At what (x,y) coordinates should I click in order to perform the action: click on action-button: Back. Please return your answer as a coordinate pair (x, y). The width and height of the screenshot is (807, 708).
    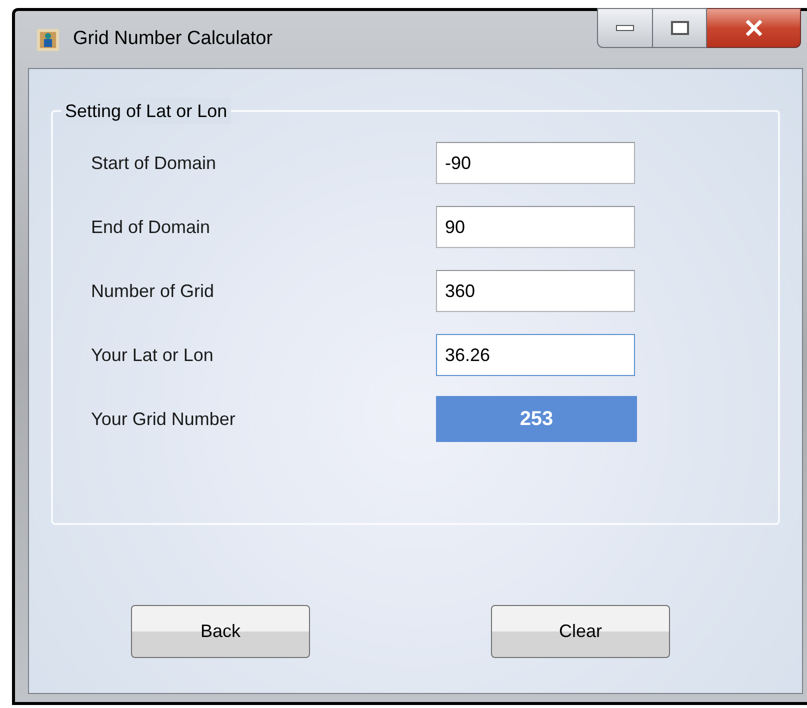
    Looking at the image, I should click on (220, 631).